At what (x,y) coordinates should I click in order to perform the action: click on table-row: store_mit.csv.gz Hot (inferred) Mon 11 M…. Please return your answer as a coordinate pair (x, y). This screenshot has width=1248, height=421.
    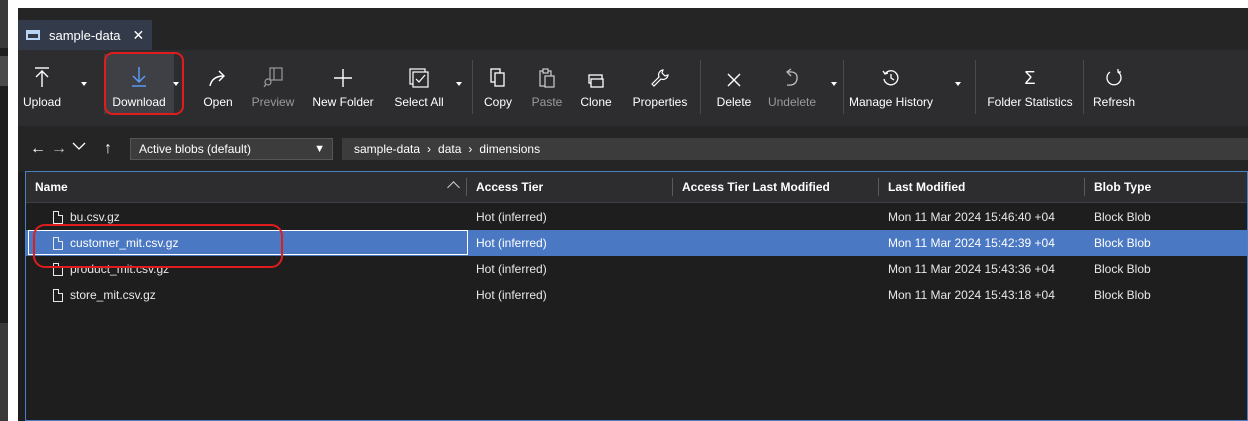
    Looking at the image, I should click on (636, 295).